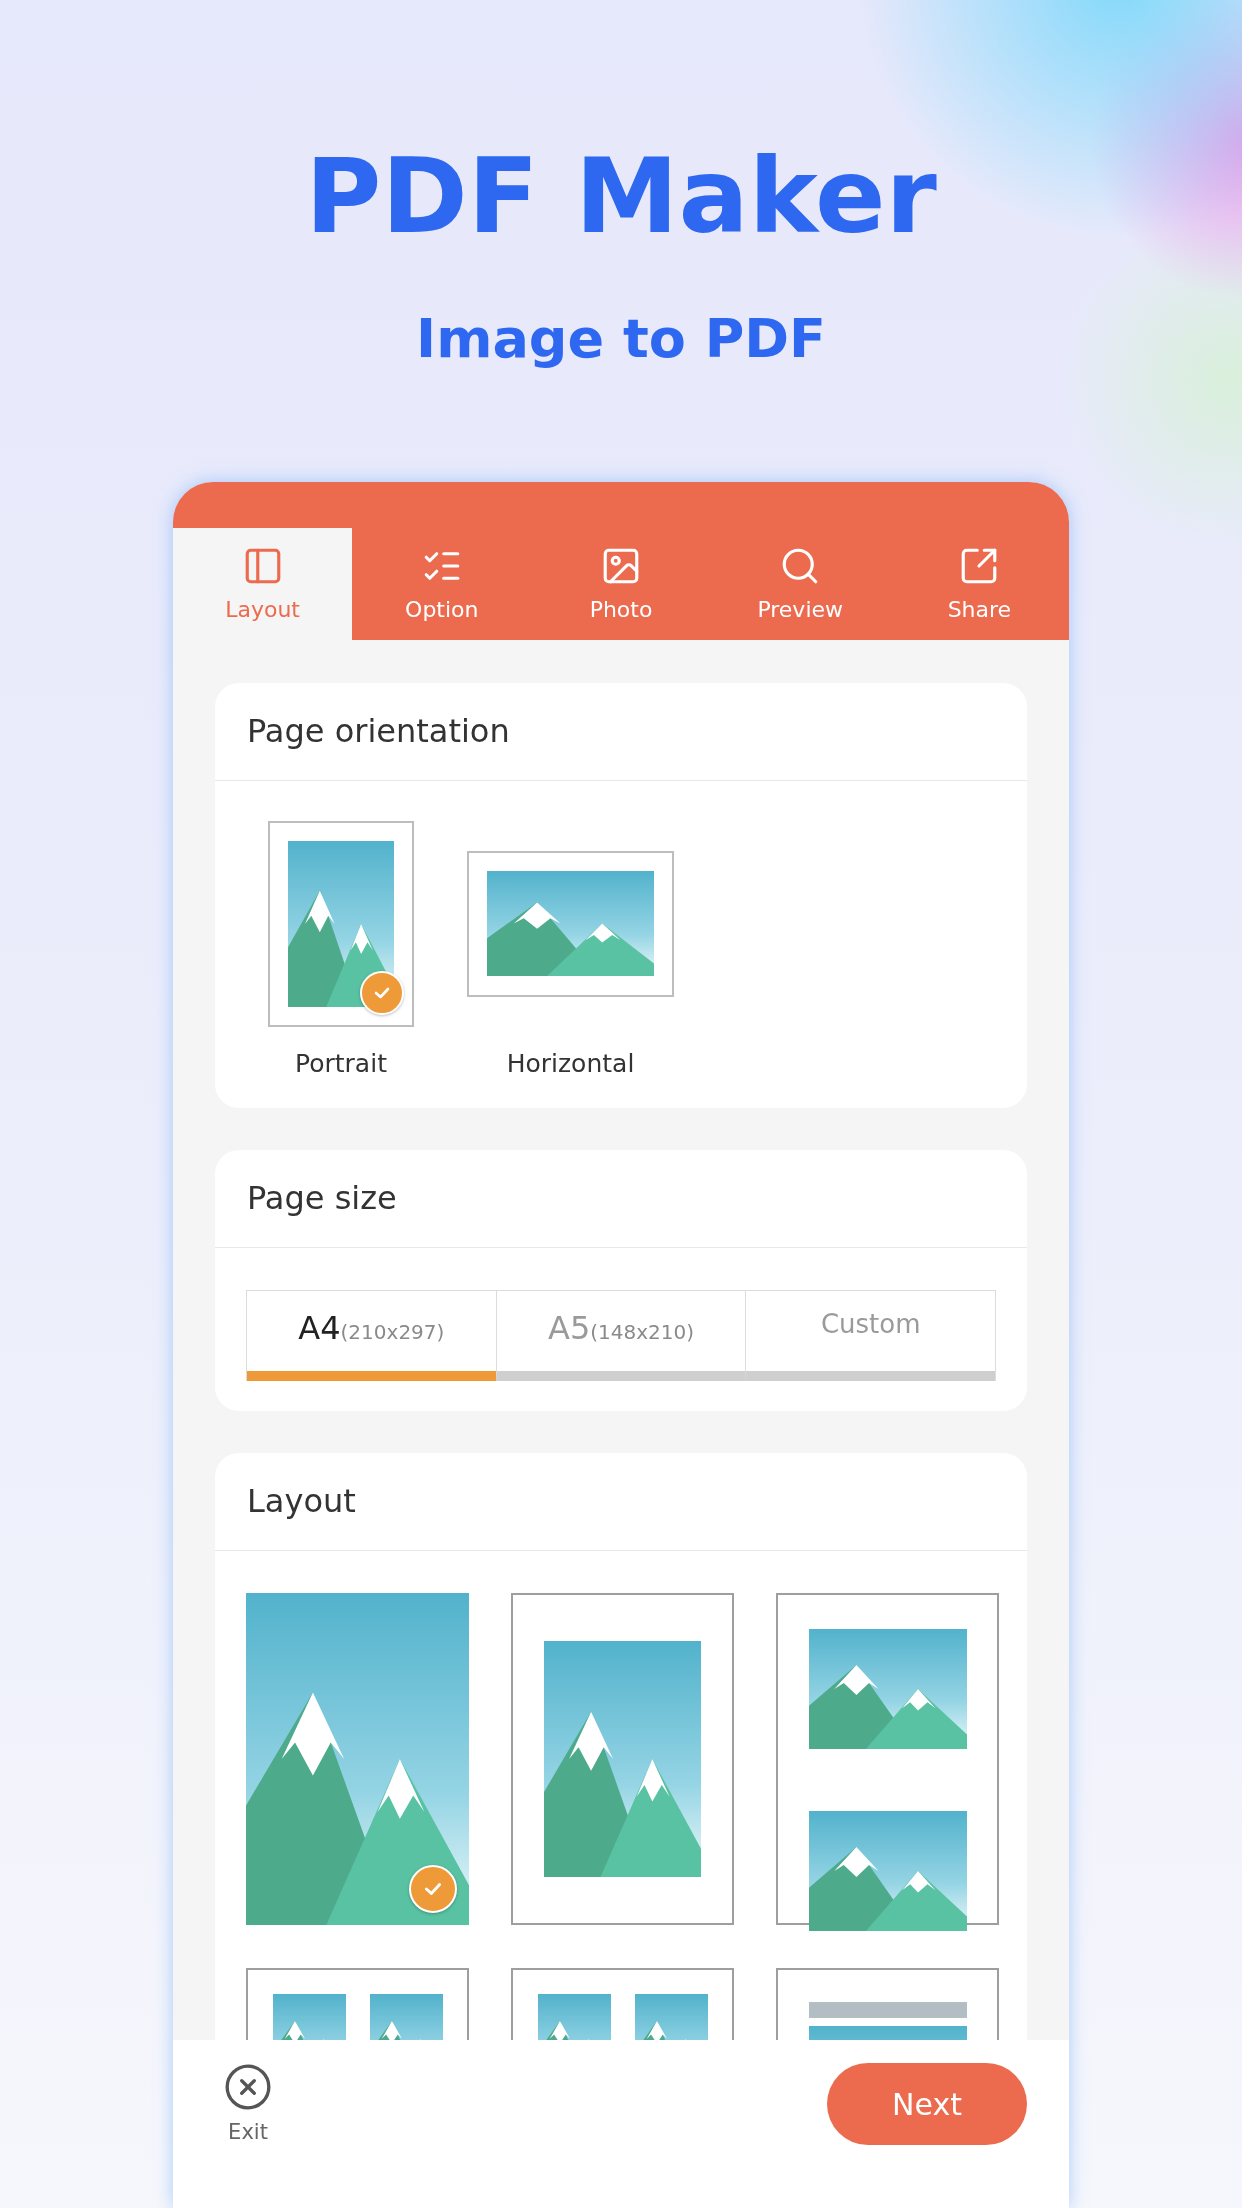  I want to click on option-label: Portrait, so click(341, 1063).